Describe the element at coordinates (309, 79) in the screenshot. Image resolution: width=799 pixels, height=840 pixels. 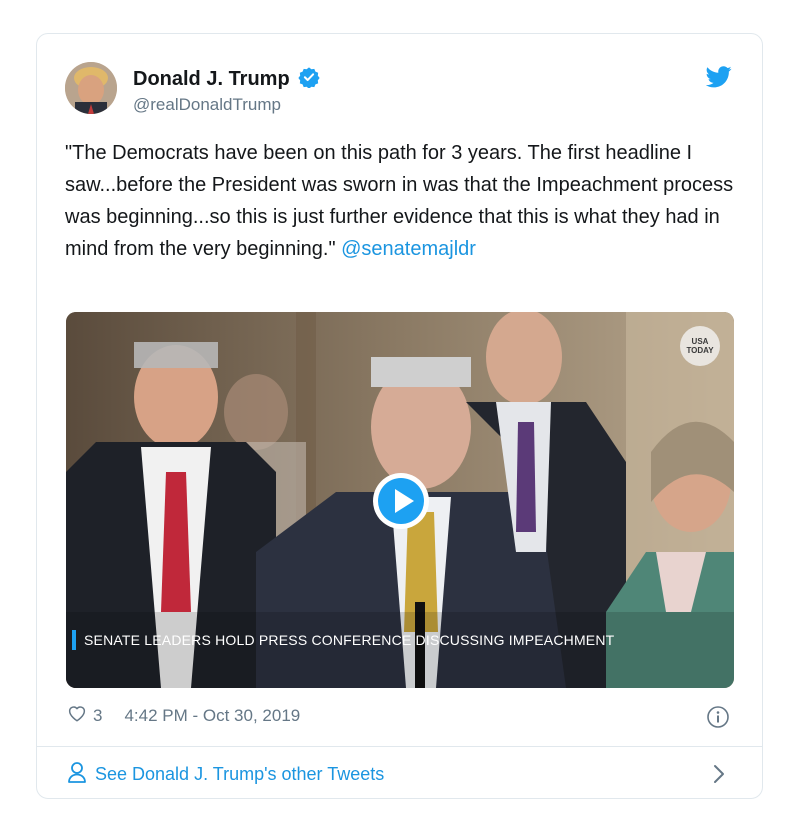
I see `verified-badge-icon` at that location.